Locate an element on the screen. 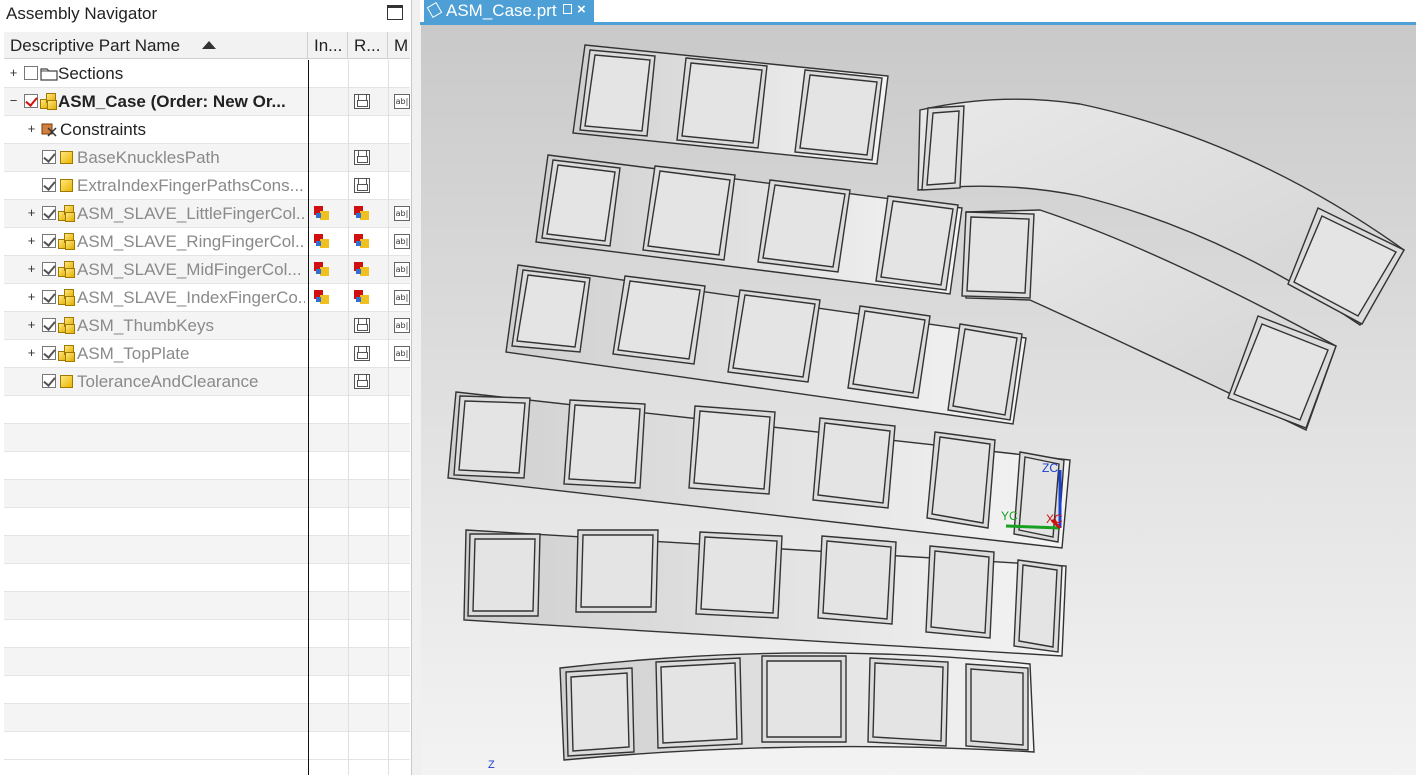  tree-row-label: Constraints is located at coordinates (103, 129).